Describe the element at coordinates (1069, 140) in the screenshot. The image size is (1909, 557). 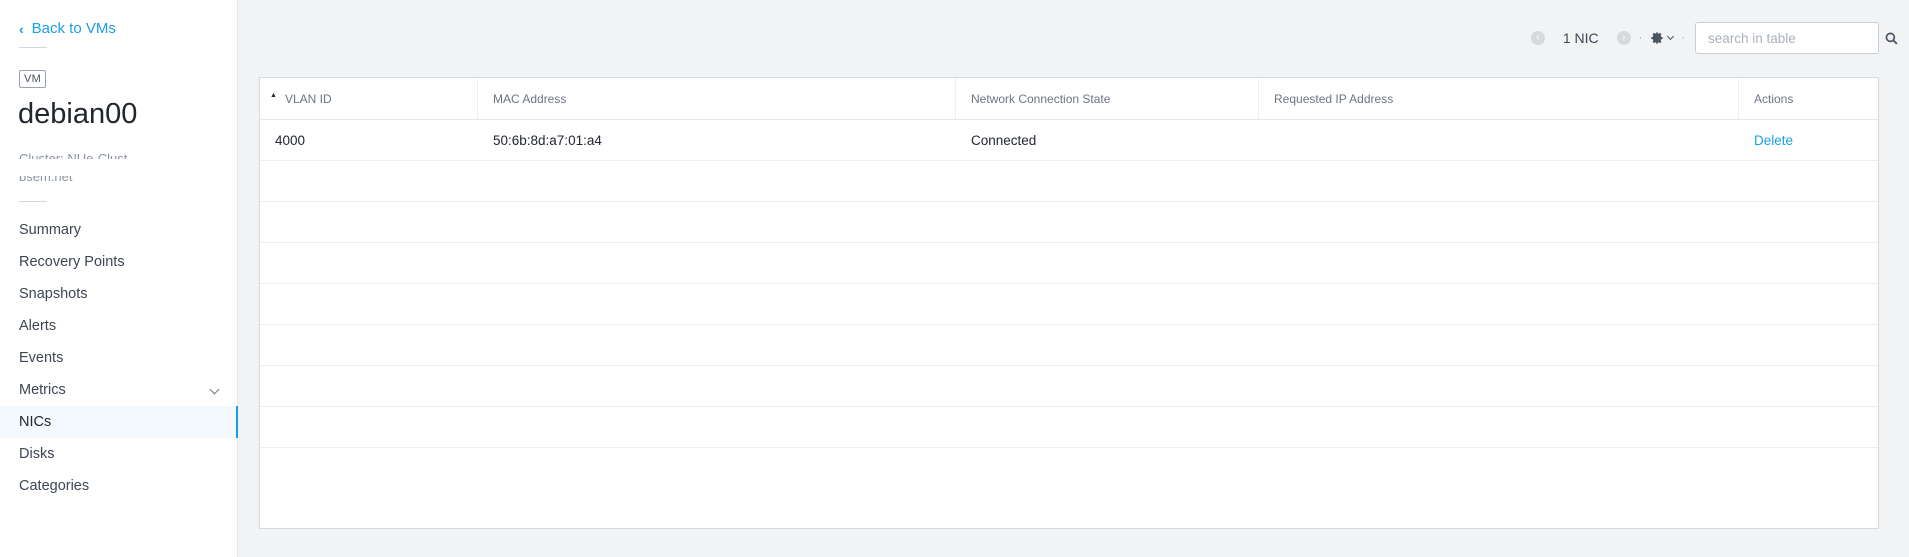
I see `table-row: 4000 50:6b:8d:a7:01:a4 Connected Delete` at that location.